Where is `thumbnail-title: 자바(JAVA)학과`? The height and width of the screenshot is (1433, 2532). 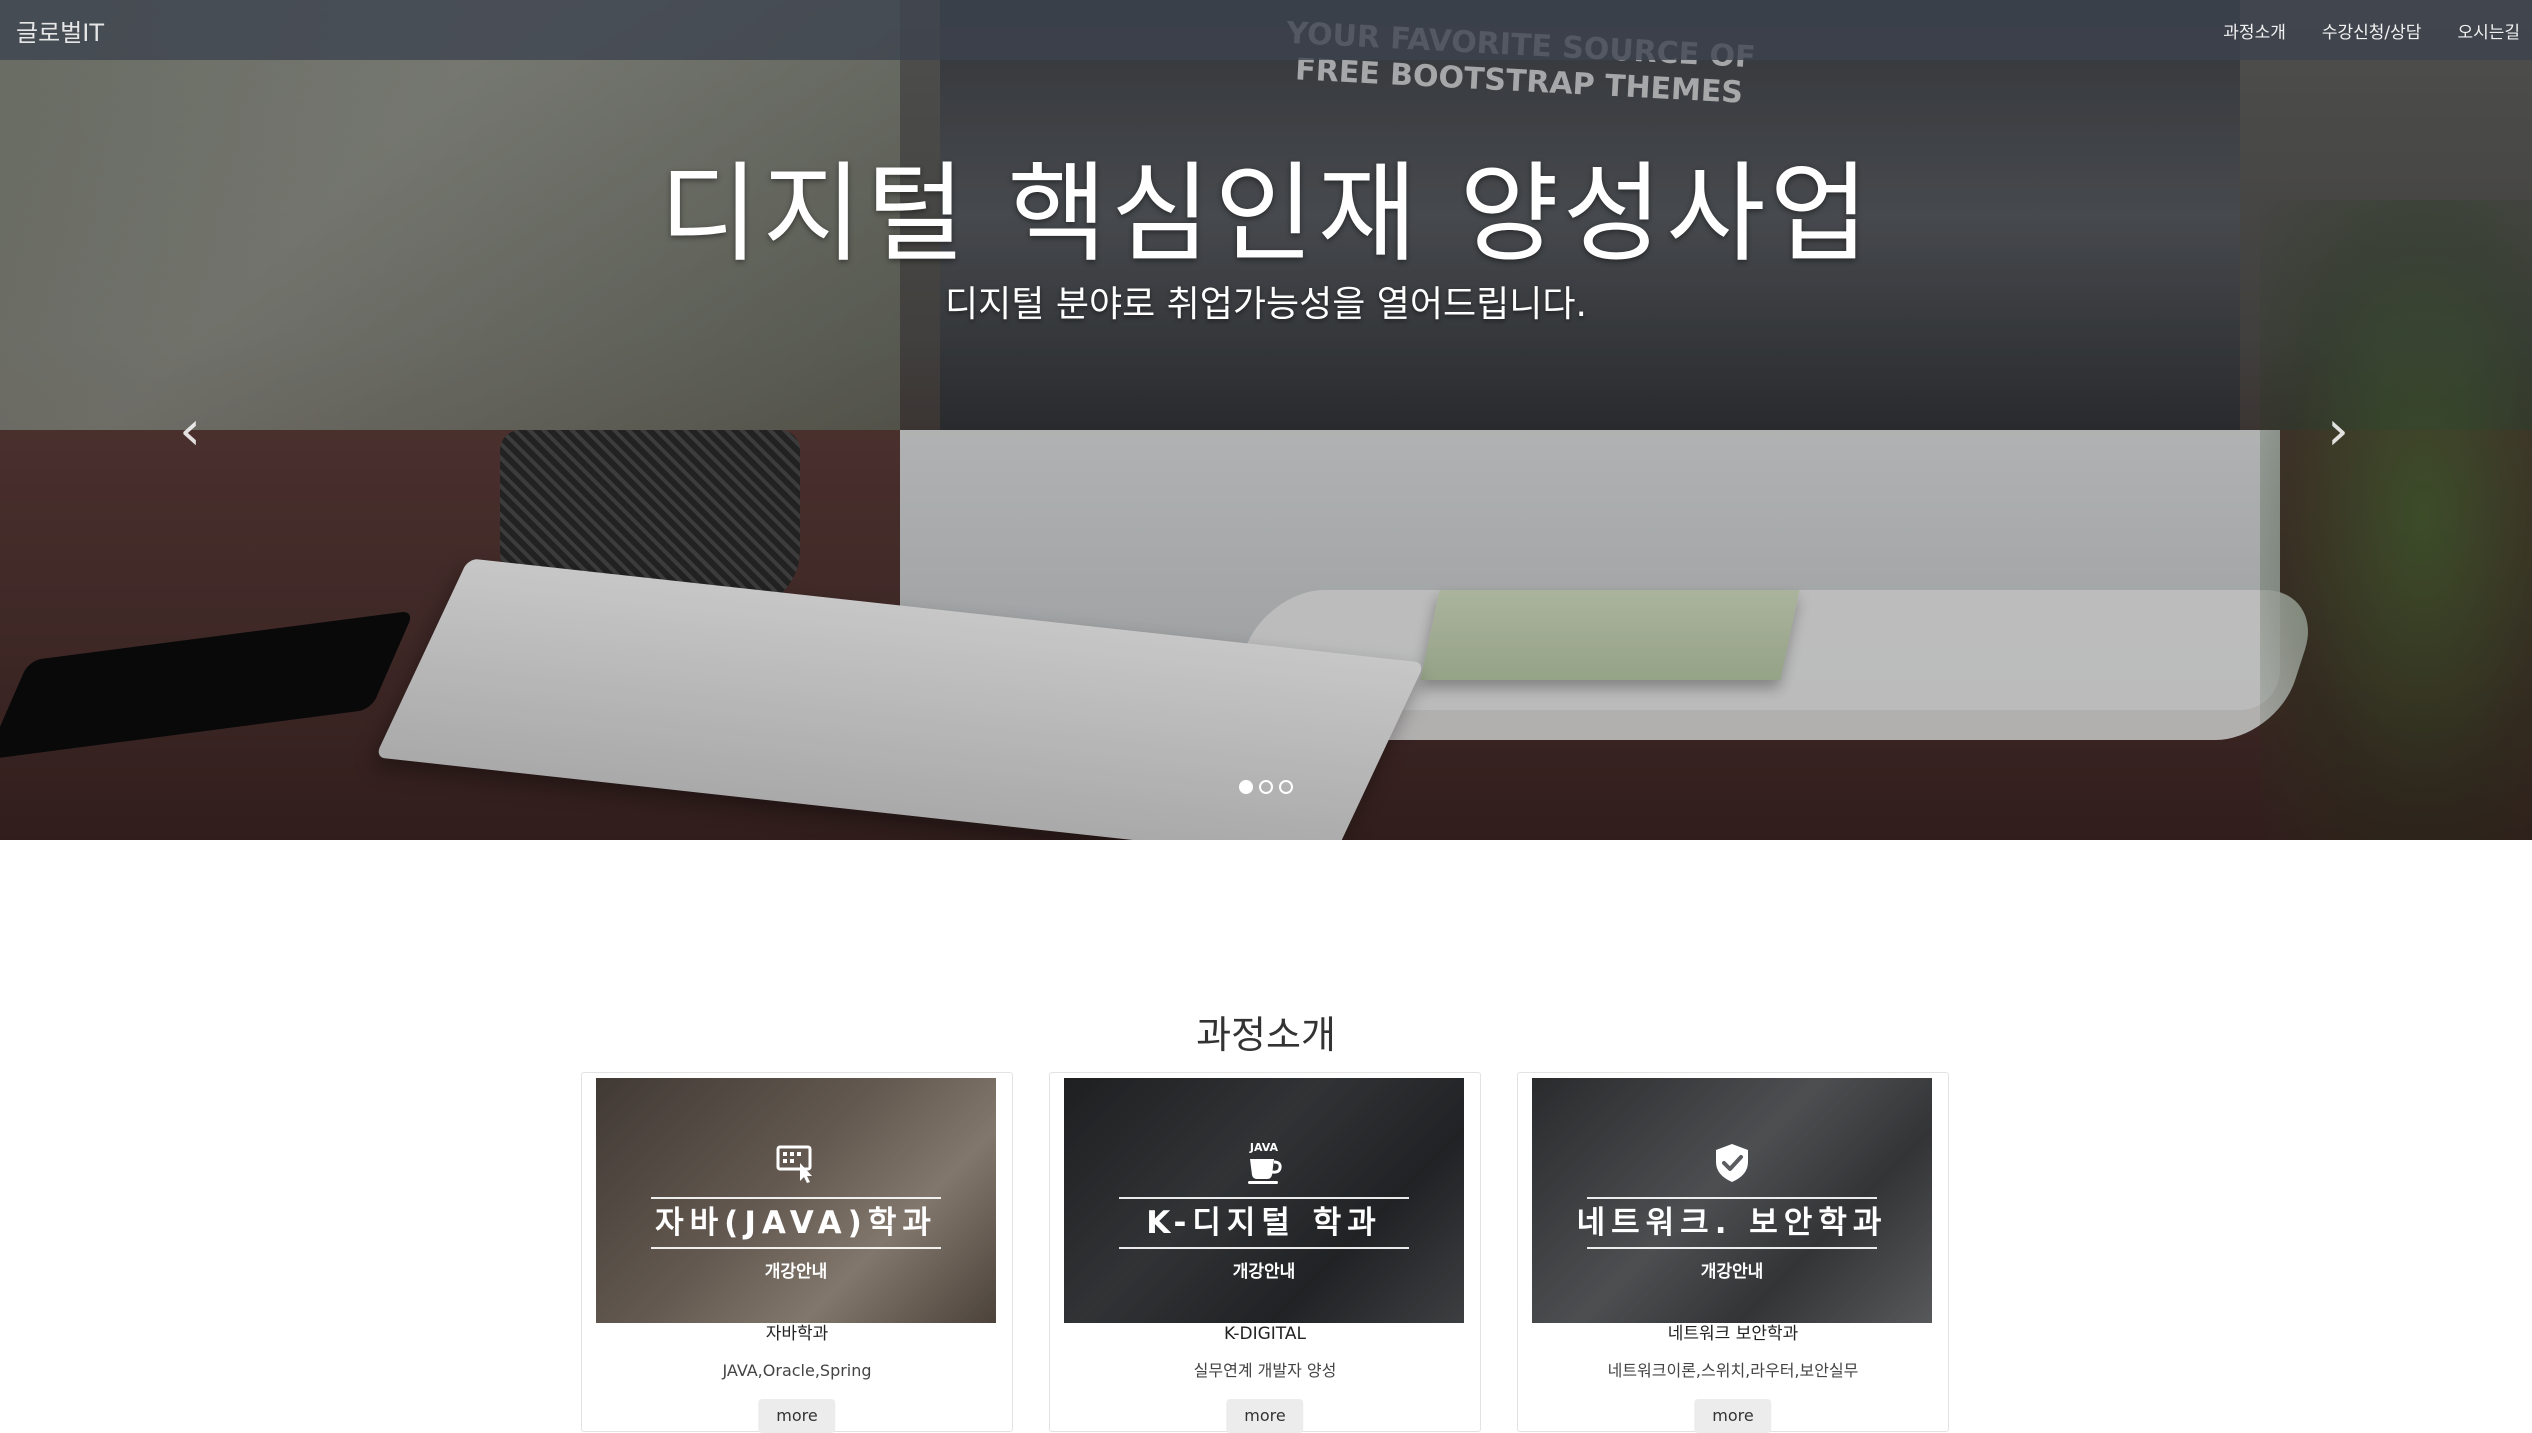 thumbnail-title: 자바(JAVA)학과 is located at coordinates (796, 1223).